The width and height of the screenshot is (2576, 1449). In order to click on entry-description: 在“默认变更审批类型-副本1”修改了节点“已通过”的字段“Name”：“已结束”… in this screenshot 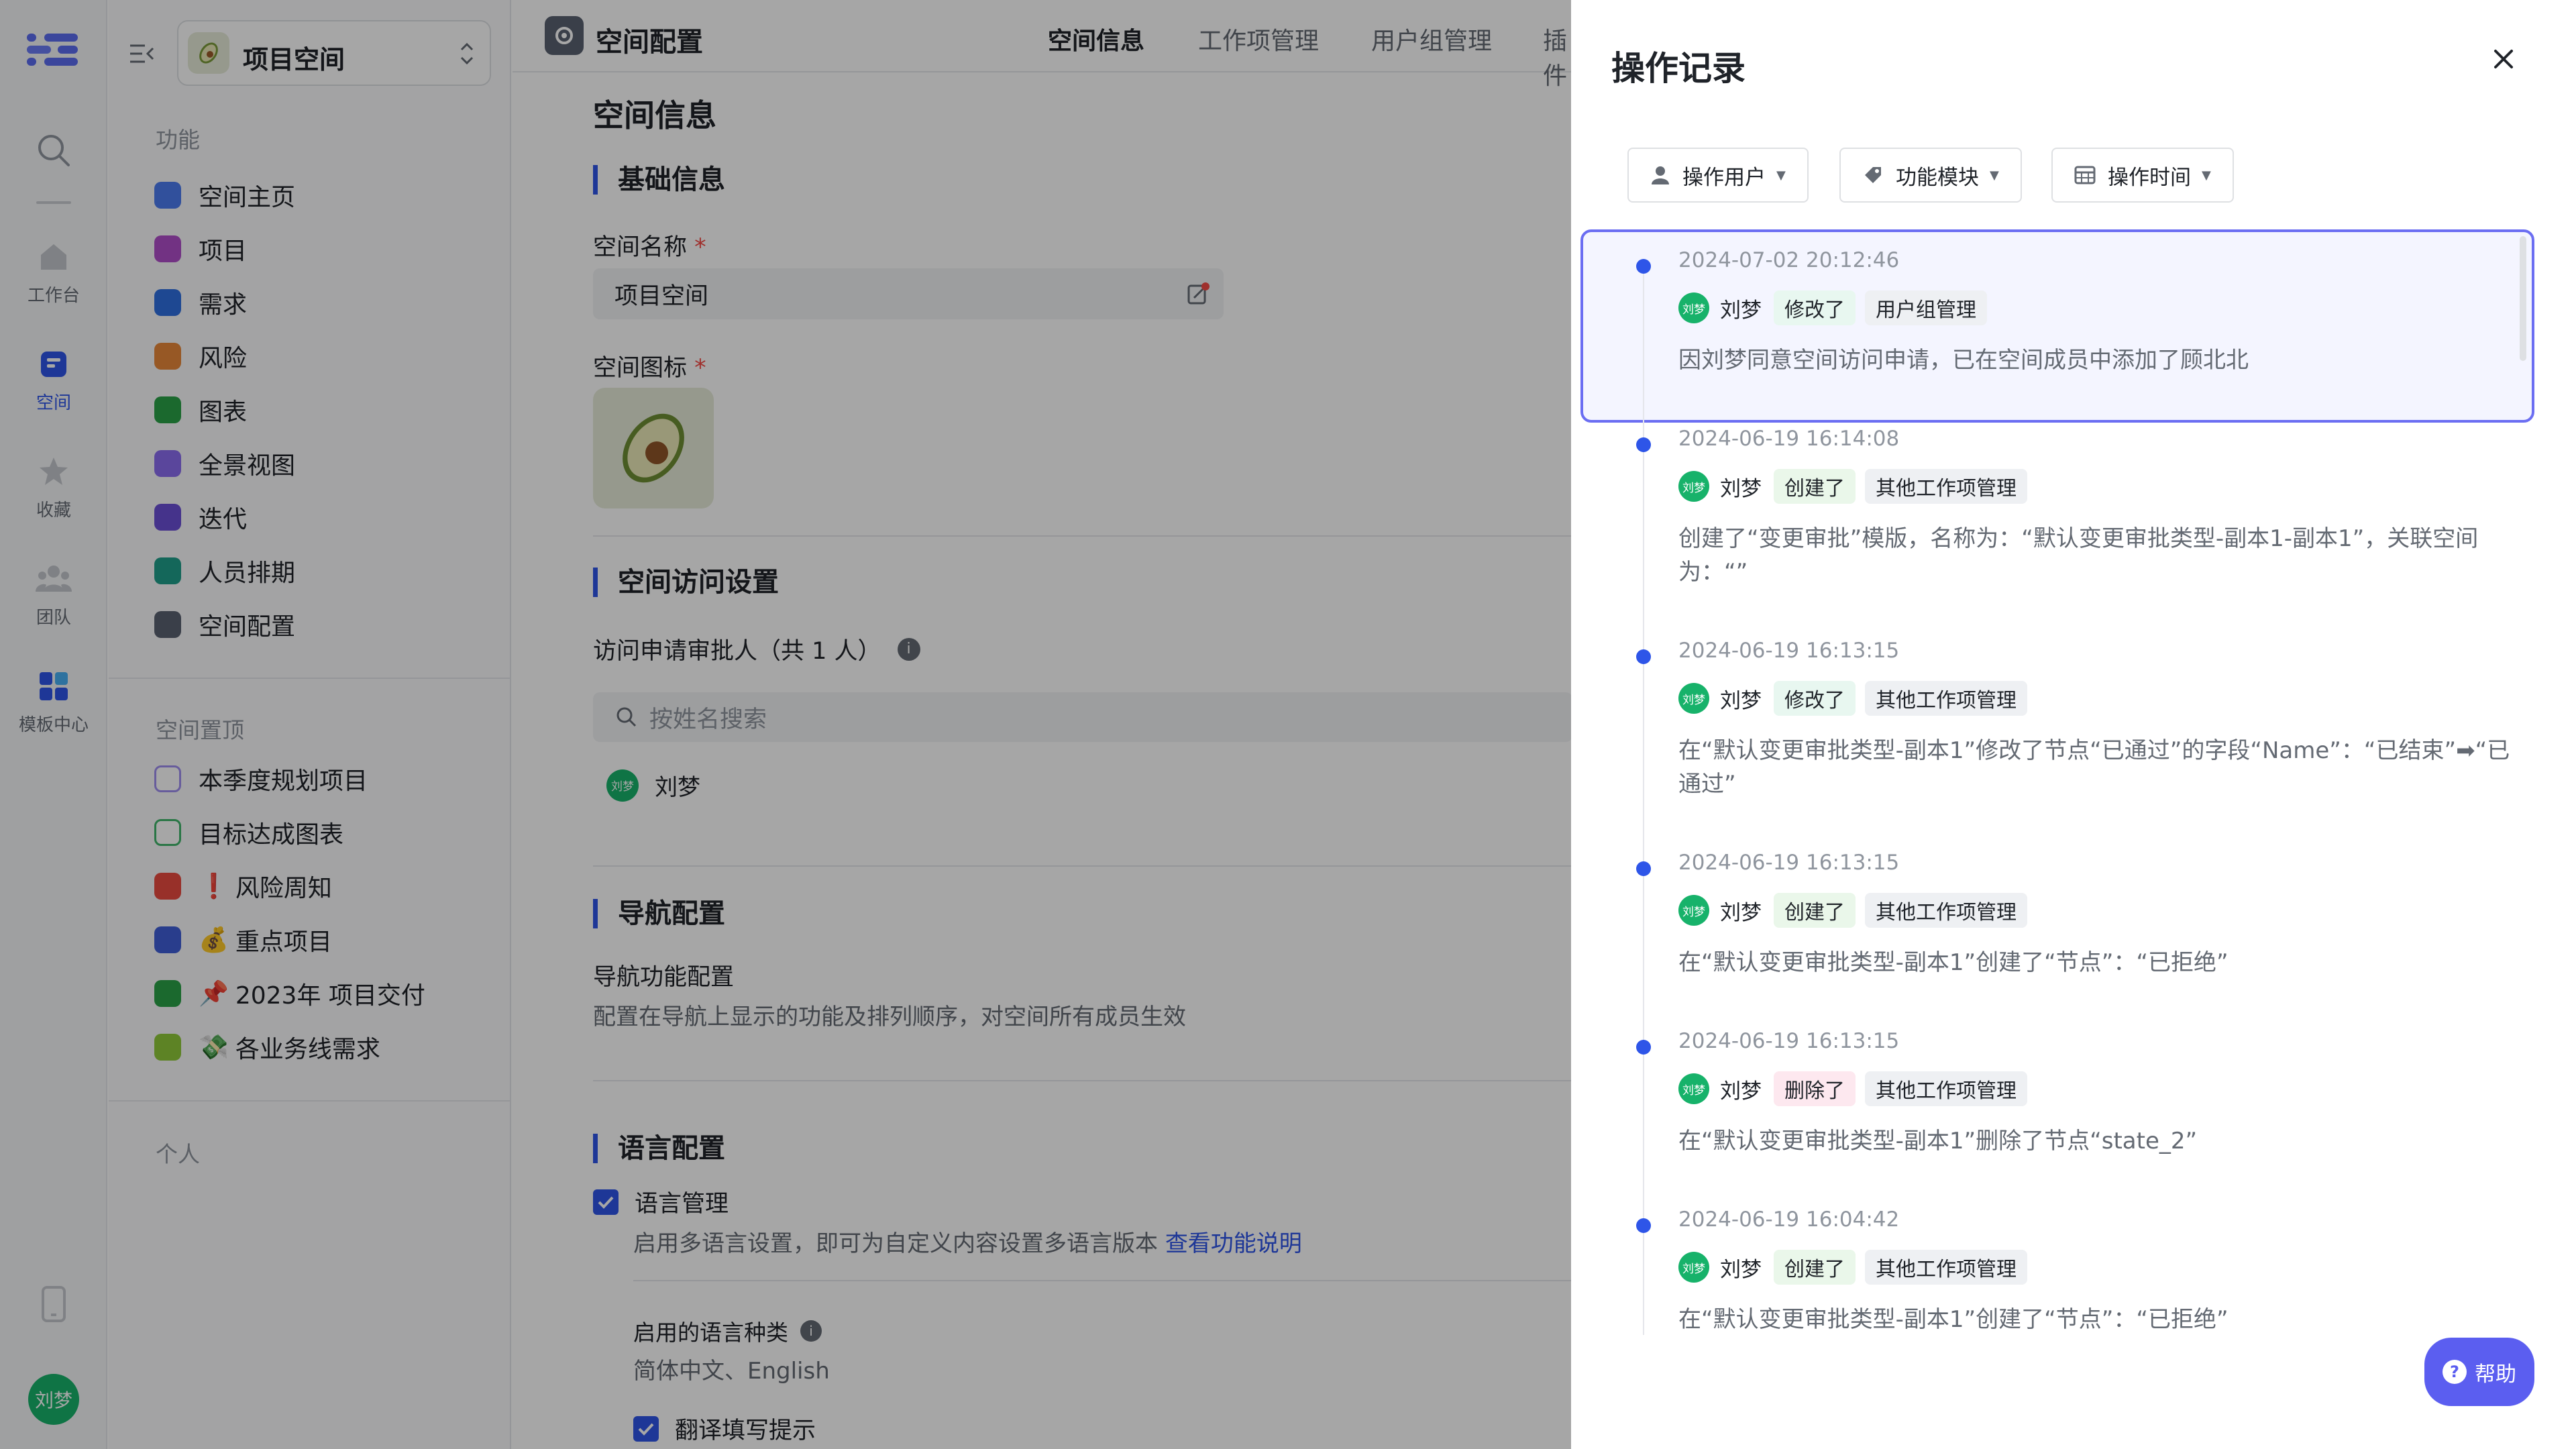, I will do `click(2094, 767)`.